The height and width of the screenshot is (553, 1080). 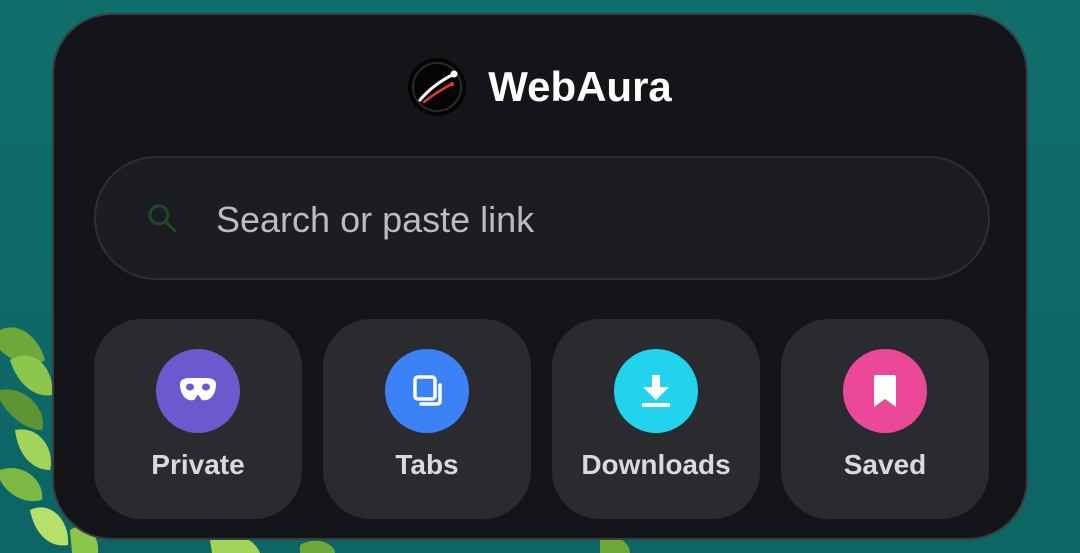 I want to click on brand-header: WebAura, so click(x=540, y=87).